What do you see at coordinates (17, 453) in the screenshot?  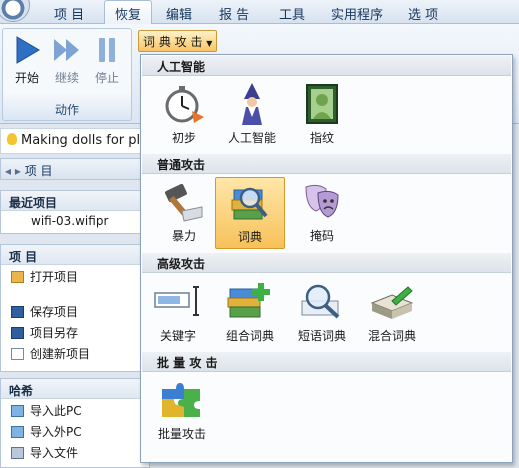 I see `file-icon` at bounding box center [17, 453].